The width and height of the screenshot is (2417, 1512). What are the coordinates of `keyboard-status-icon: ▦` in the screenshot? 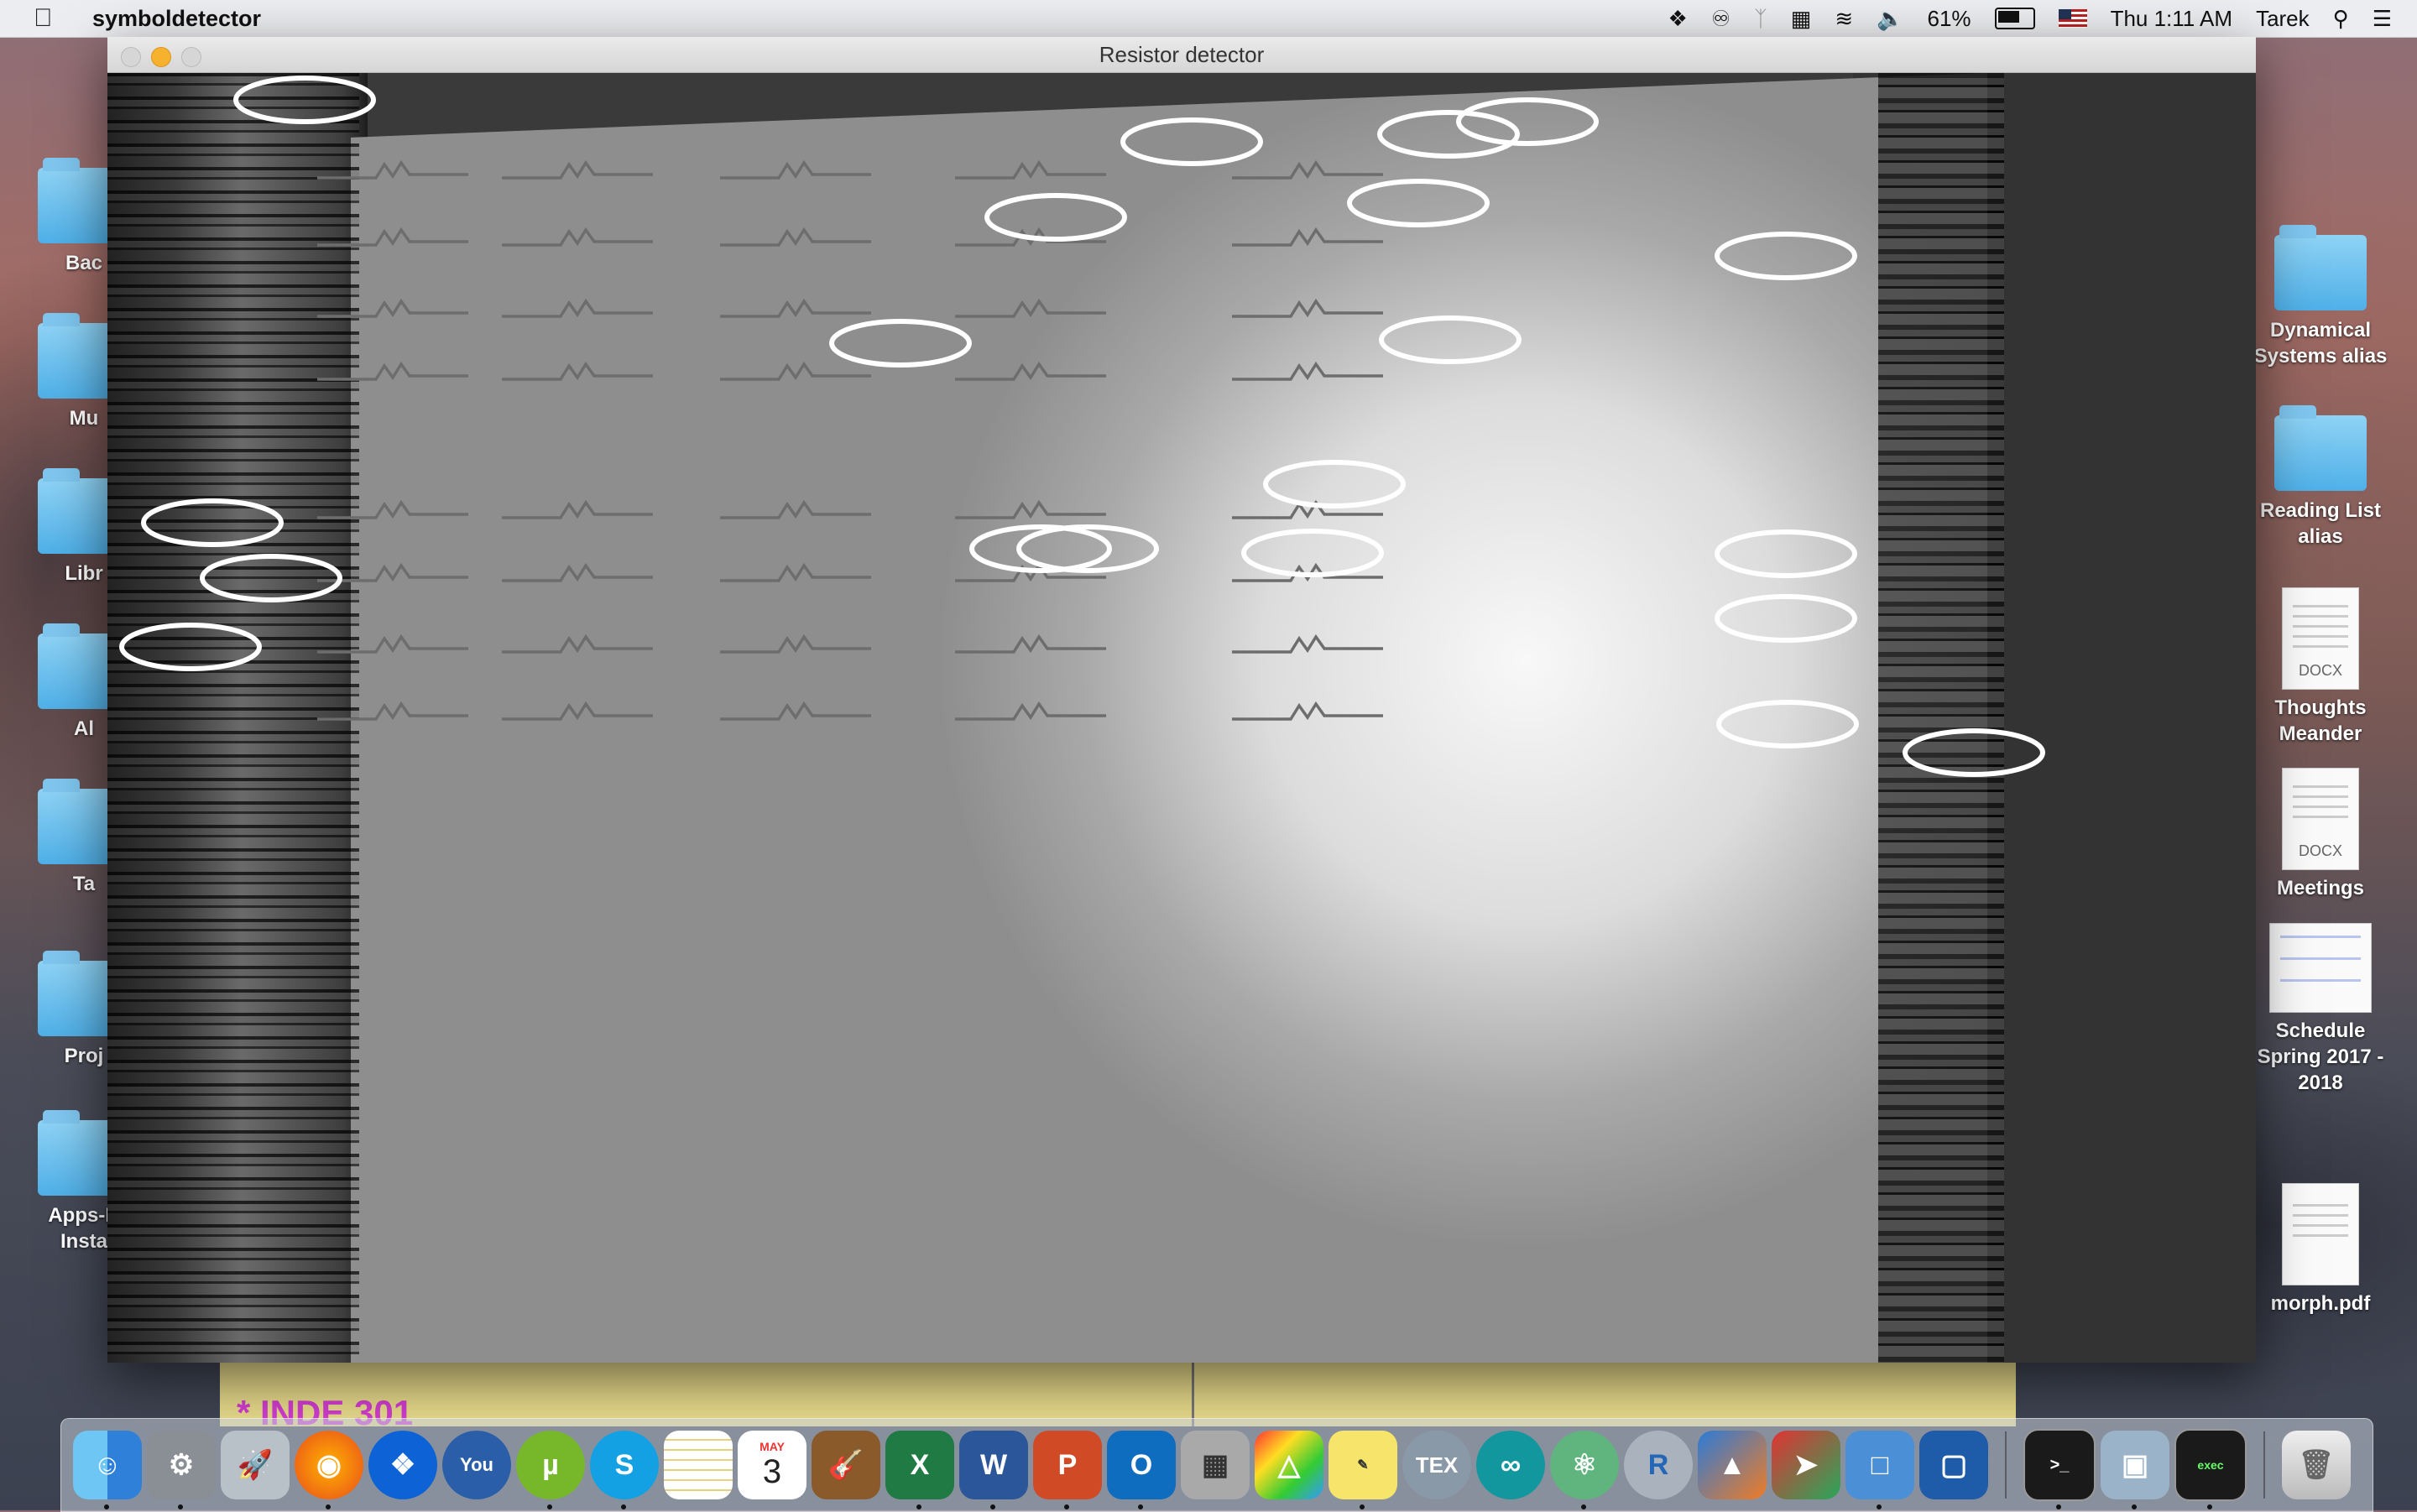 It's located at (1801, 19).